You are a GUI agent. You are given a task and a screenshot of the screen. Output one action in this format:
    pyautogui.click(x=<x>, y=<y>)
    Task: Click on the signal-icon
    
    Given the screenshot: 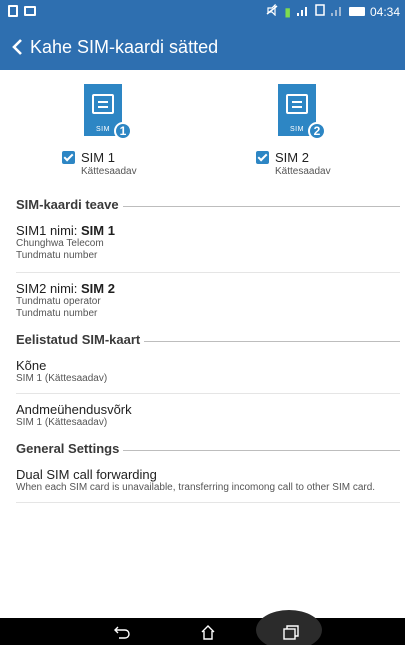 What is the action you would take?
    pyautogui.click(x=303, y=12)
    